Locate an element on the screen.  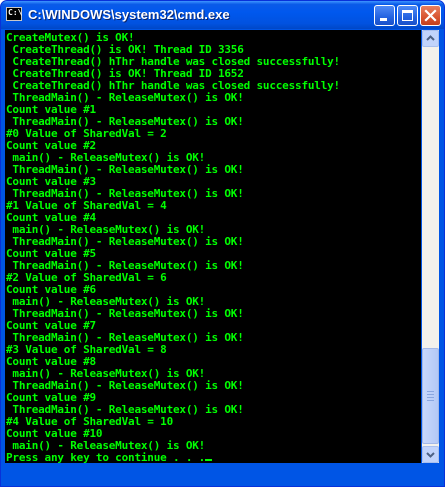
chevron-down-icon is located at coordinates (430, 455).